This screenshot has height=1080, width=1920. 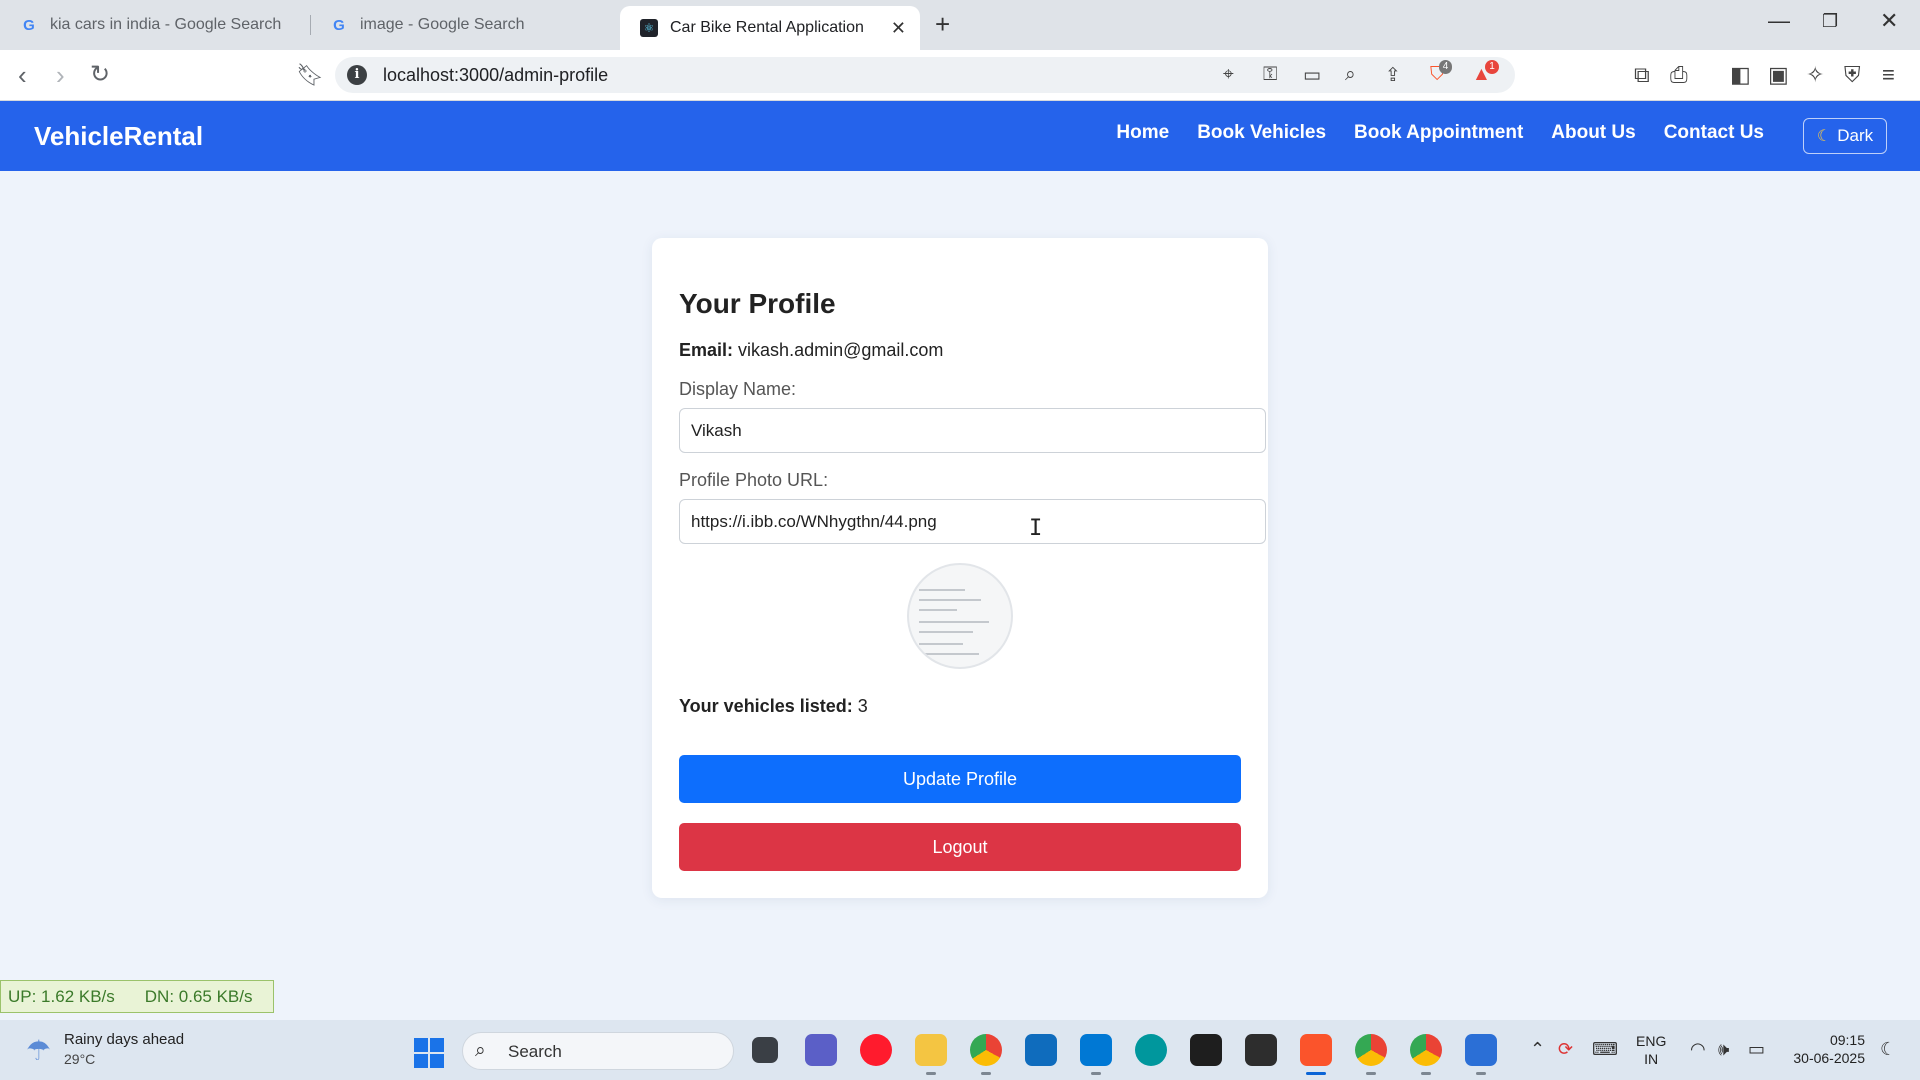 I want to click on weather-temp: 29°C, so click(x=79, y=1059).